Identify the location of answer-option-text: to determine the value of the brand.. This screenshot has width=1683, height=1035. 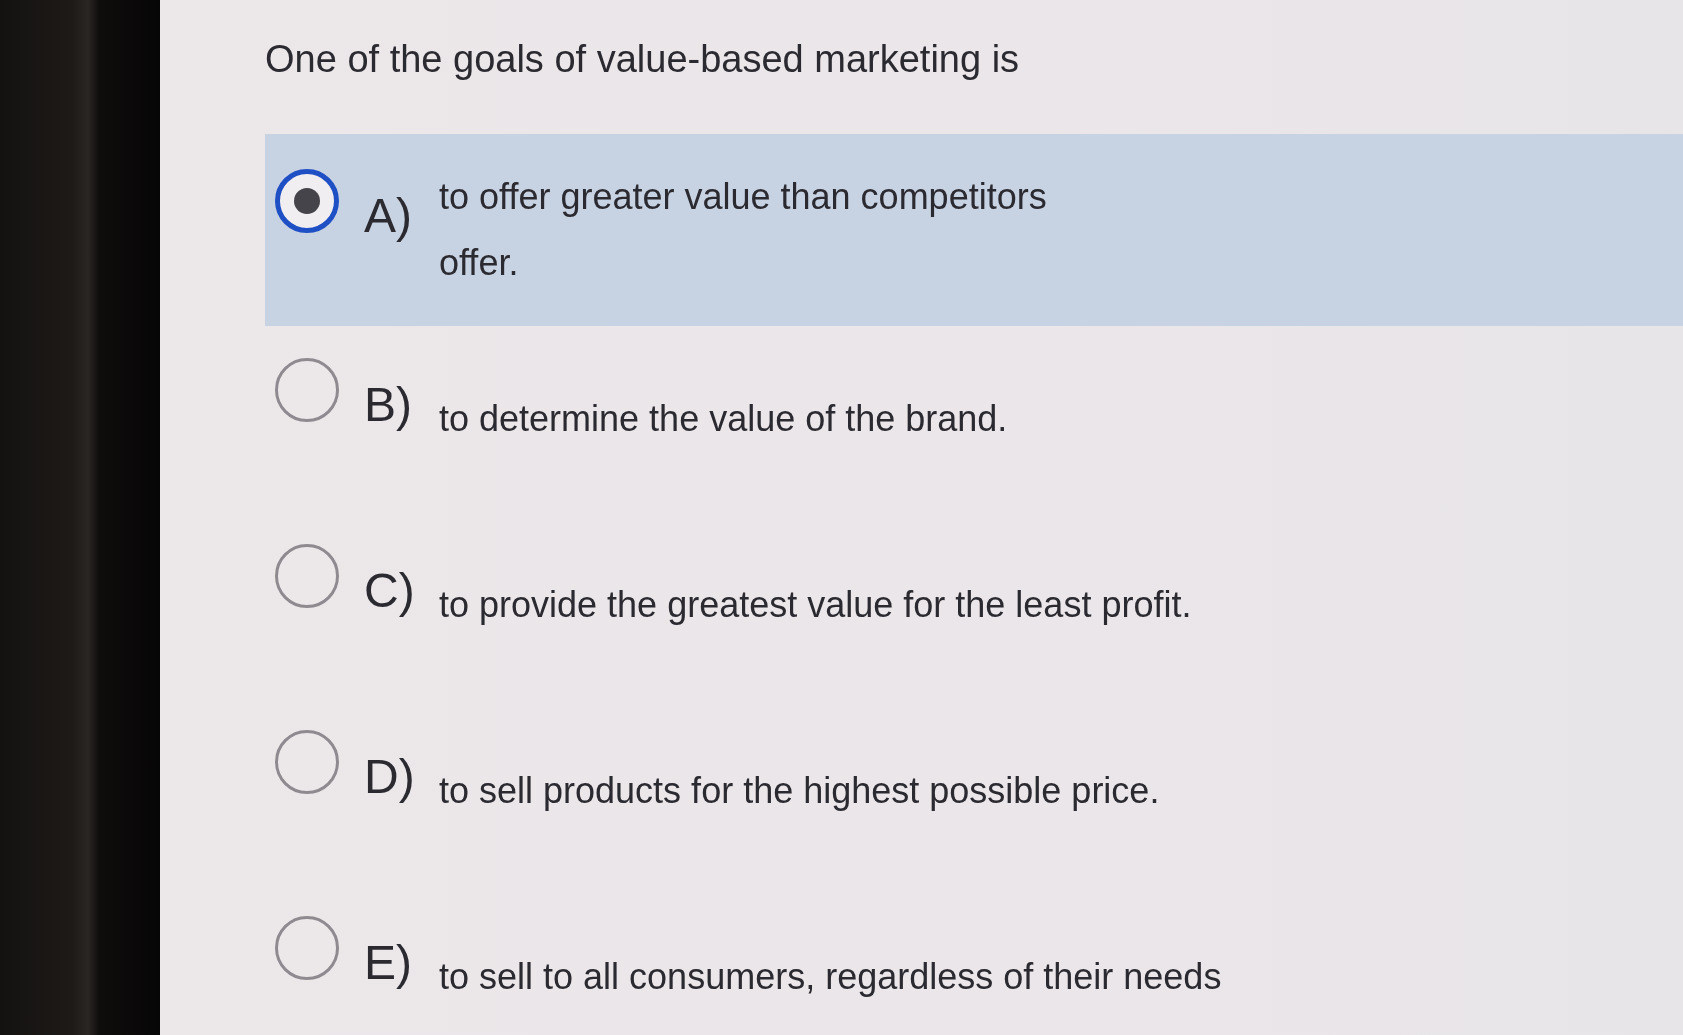
(723, 418).